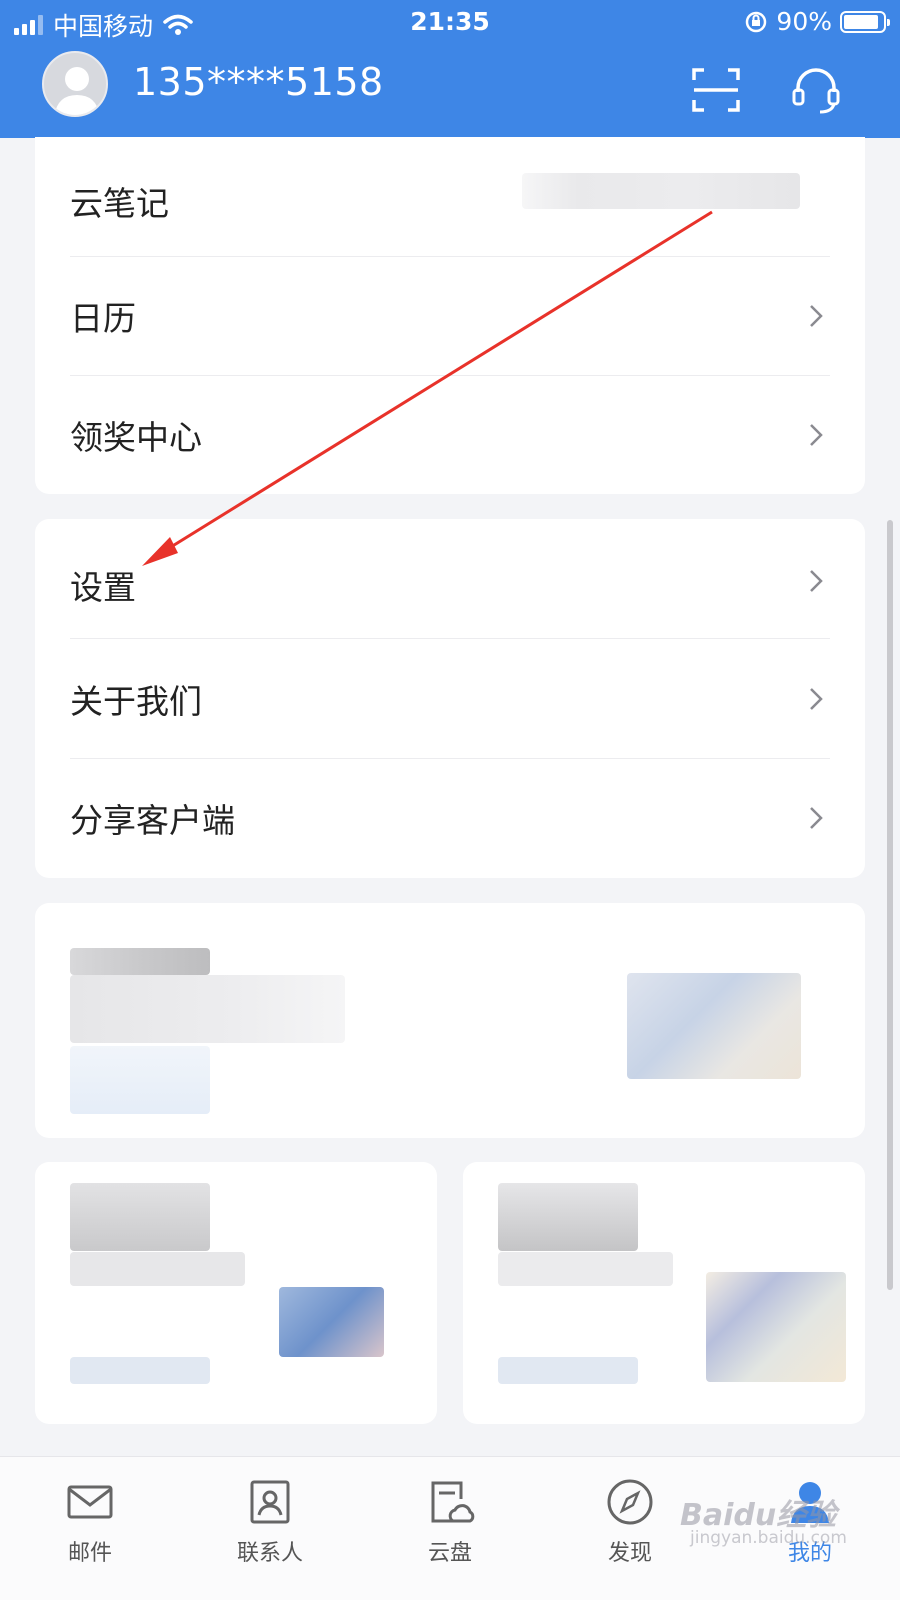 This screenshot has width=900, height=1600. What do you see at coordinates (270, 1502) in the screenshot?
I see `contacts-icon` at bounding box center [270, 1502].